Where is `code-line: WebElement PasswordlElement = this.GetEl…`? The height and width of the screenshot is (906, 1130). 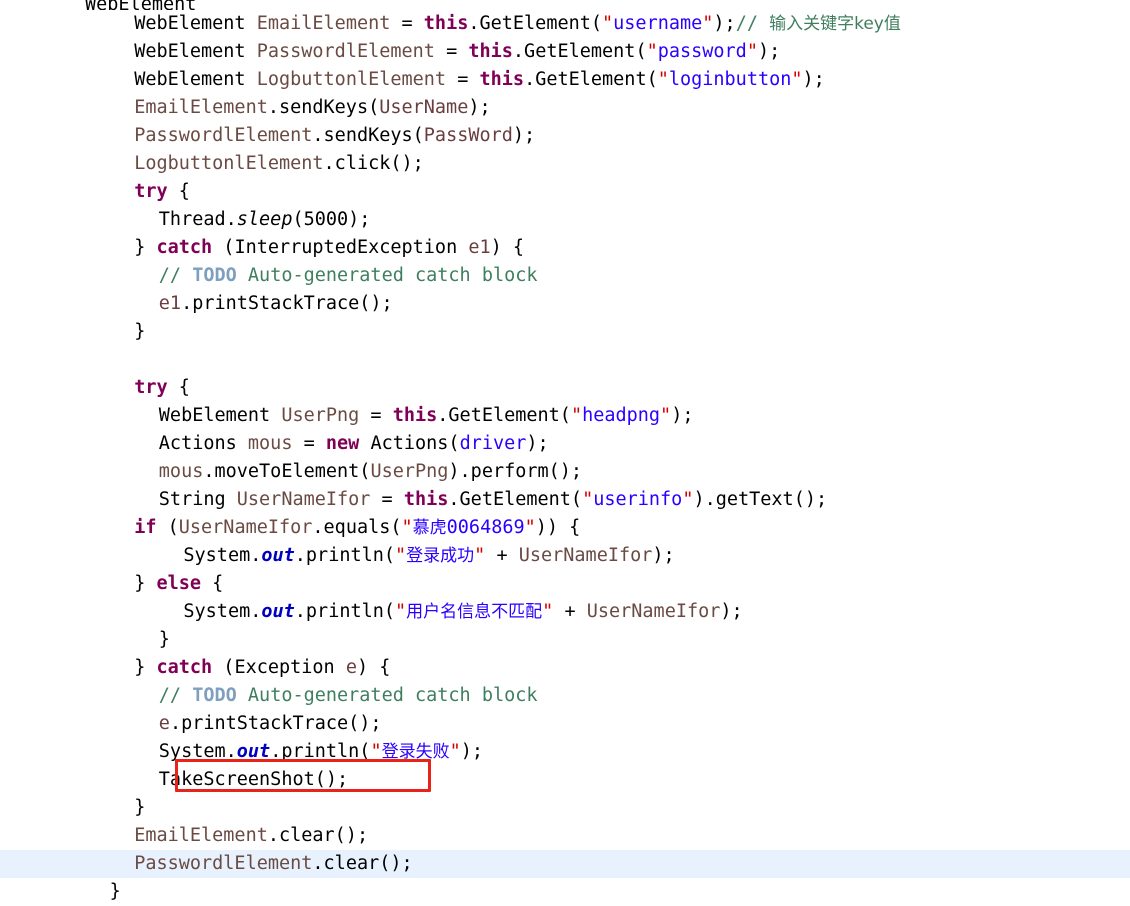 code-line: WebElement PasswordlElement = this.GetEl… is located at coordinates (565, 52).